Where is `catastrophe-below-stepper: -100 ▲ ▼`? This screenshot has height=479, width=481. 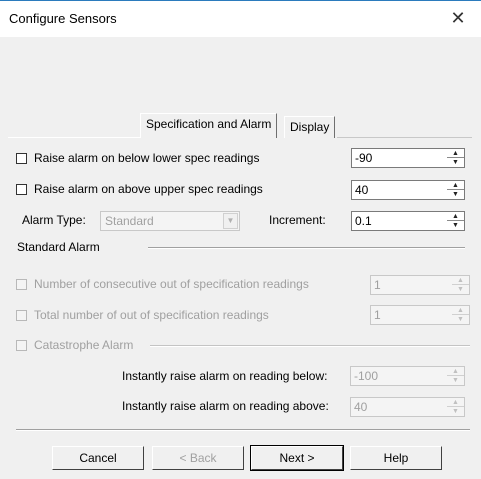
catastrophe-below-stepper: -100 ▲ ▼ is located at coordinates (407, 376).